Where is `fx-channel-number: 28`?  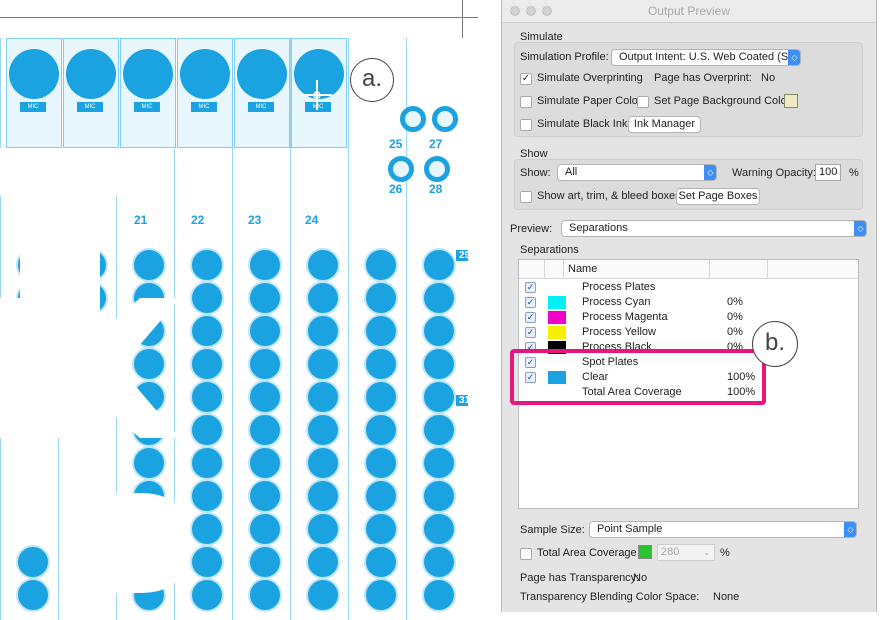
fx-channel-number: 28 is located at coordinates (436, 189).